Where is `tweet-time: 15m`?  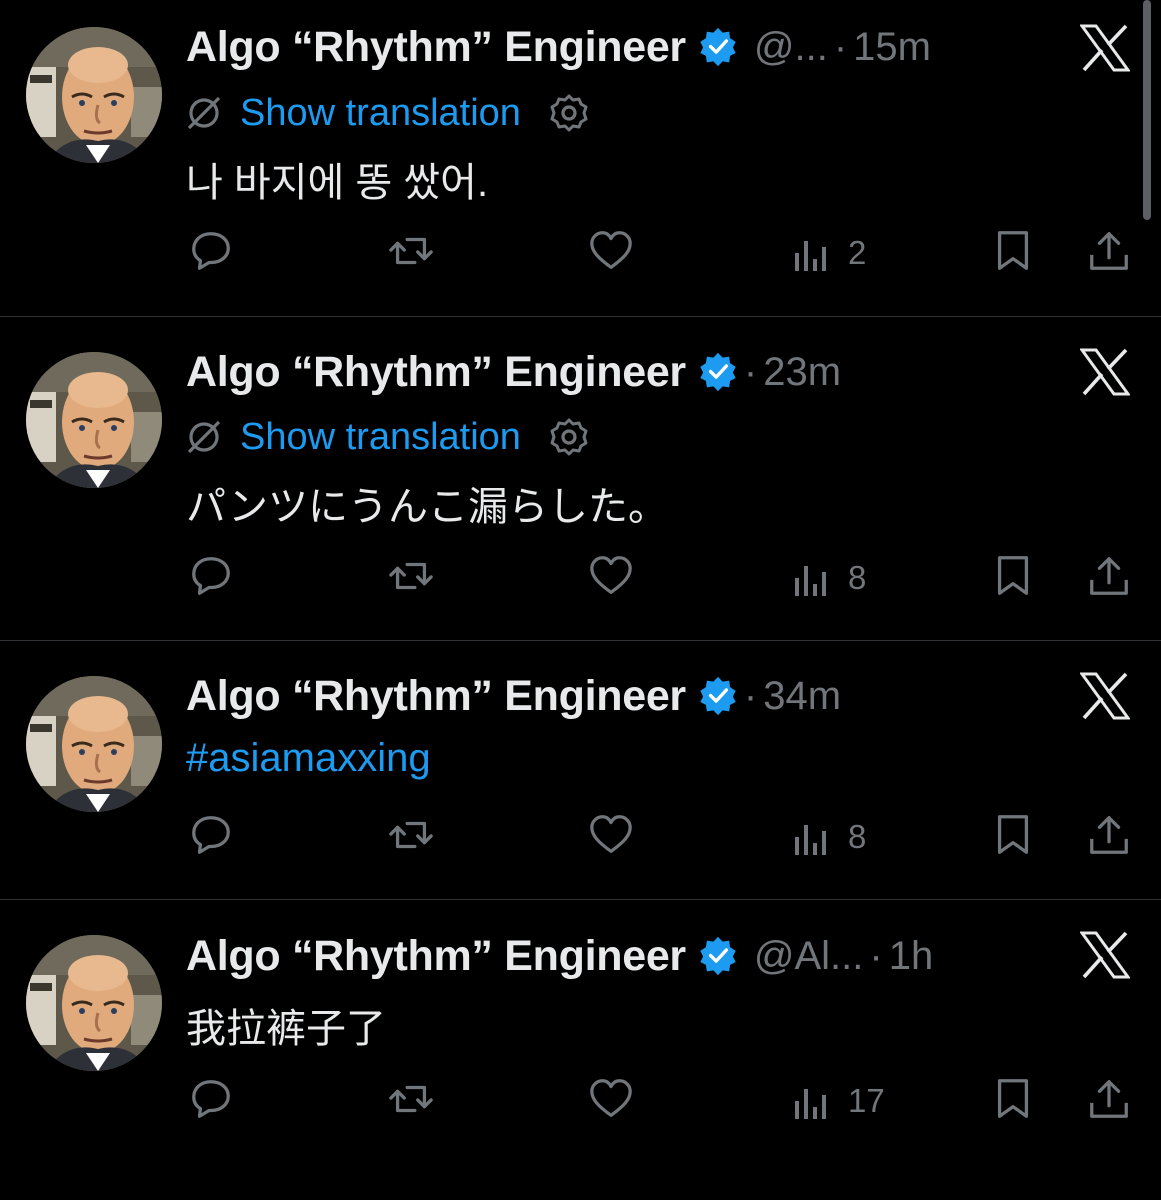 tweet-time: 15m is located at coordinates (892, 47).